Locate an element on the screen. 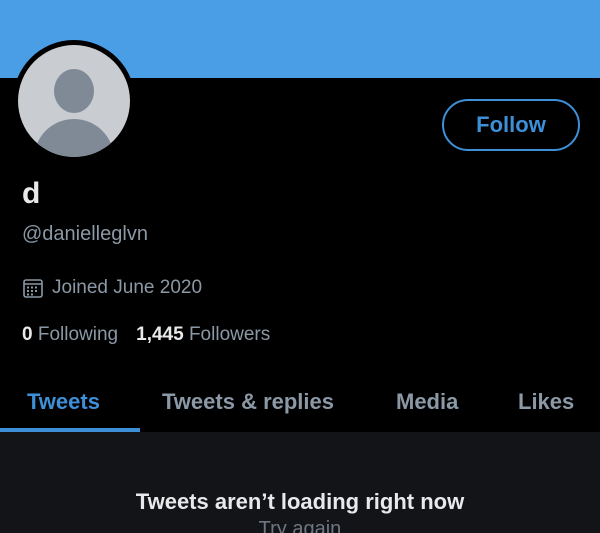 This screenshot has width=600, height=533. avatar-head-shape is located at coordinates (74, 91).